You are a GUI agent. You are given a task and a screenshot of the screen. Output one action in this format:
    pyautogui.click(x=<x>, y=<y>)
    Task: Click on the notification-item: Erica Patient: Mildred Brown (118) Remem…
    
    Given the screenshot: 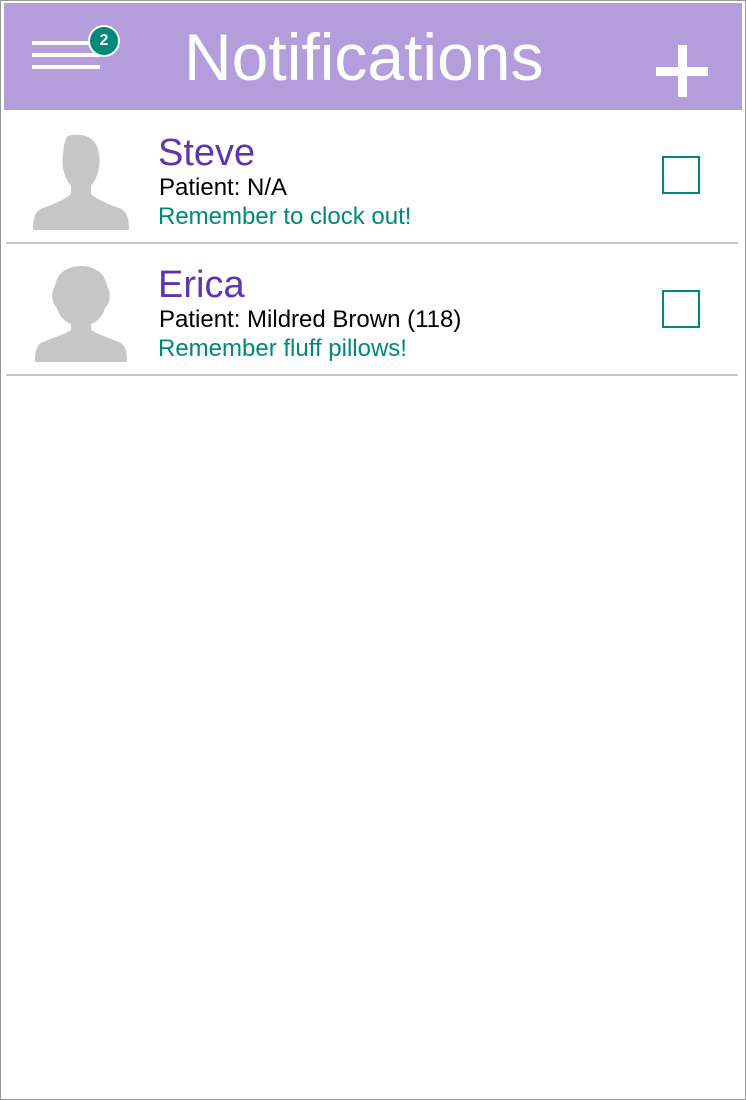 What is the action you would take?
    pyautogui.click(x=372, y=310)
    